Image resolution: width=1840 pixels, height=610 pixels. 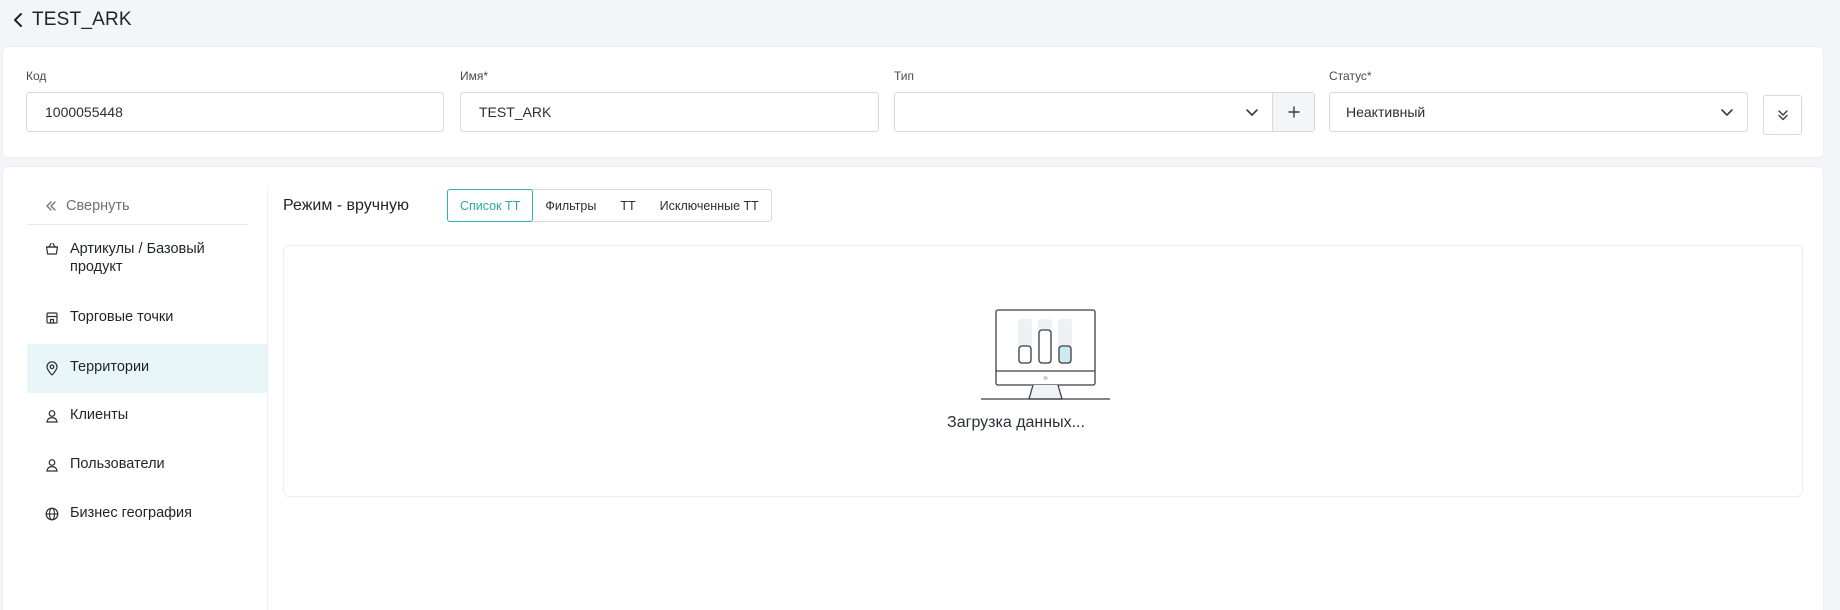 I want to click on tab-store-list: Список ТТ, so click(x=490, y=205).